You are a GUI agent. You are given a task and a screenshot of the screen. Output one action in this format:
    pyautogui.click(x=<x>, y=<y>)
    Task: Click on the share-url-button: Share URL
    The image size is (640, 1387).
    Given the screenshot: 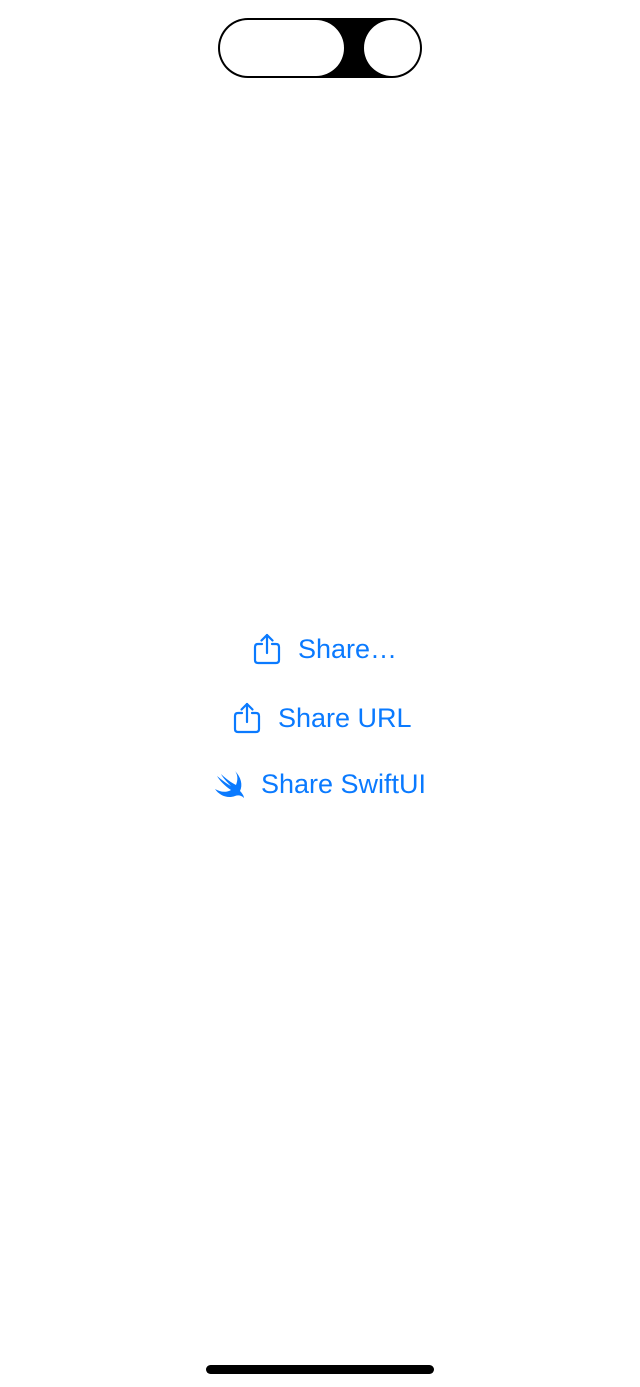 What is the action you would take?
    pyautogui.click(x=322, y=718)
    